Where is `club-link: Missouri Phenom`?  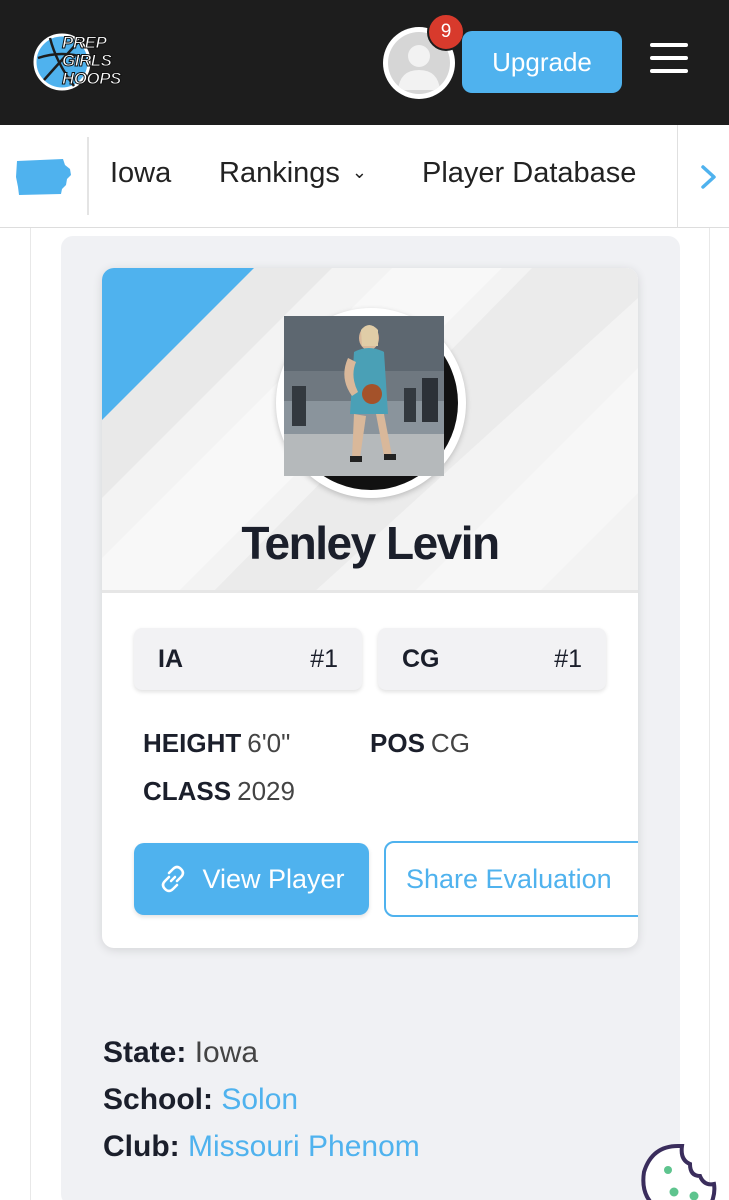
club-link: Missouri Phenom is located at coordinates (304, 1146).